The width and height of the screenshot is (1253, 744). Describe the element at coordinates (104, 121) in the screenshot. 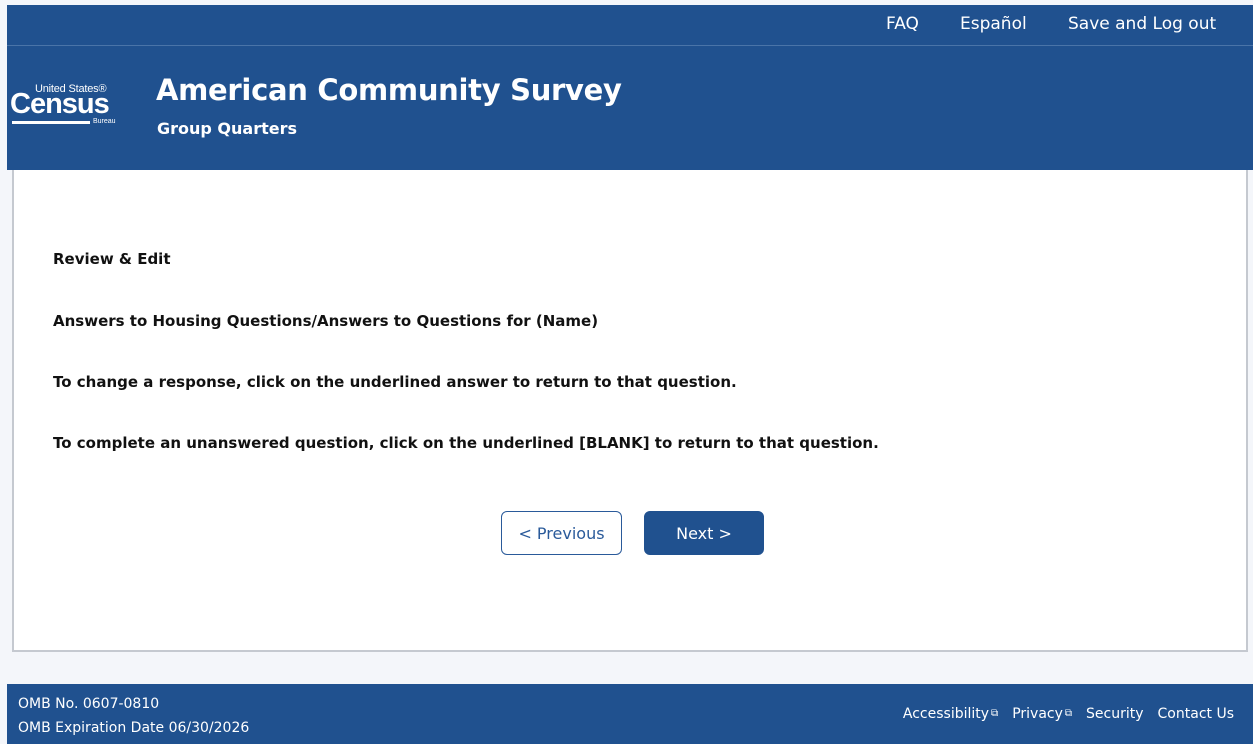

I see `logo-bureau-text: Bureau` at that location.